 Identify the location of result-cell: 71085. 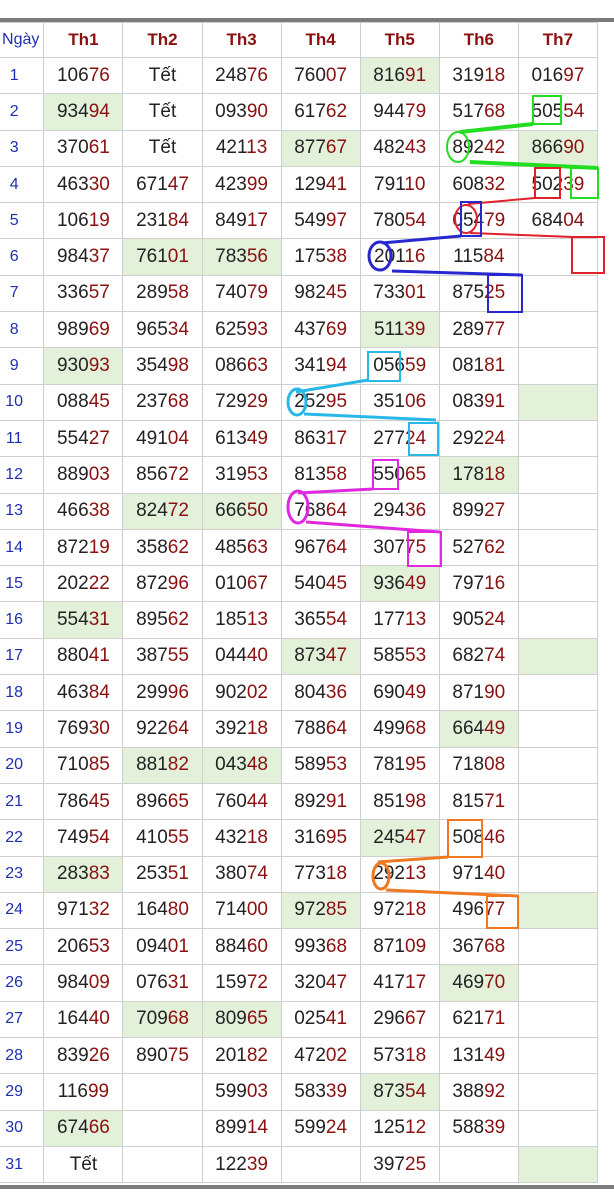
(83, 765).